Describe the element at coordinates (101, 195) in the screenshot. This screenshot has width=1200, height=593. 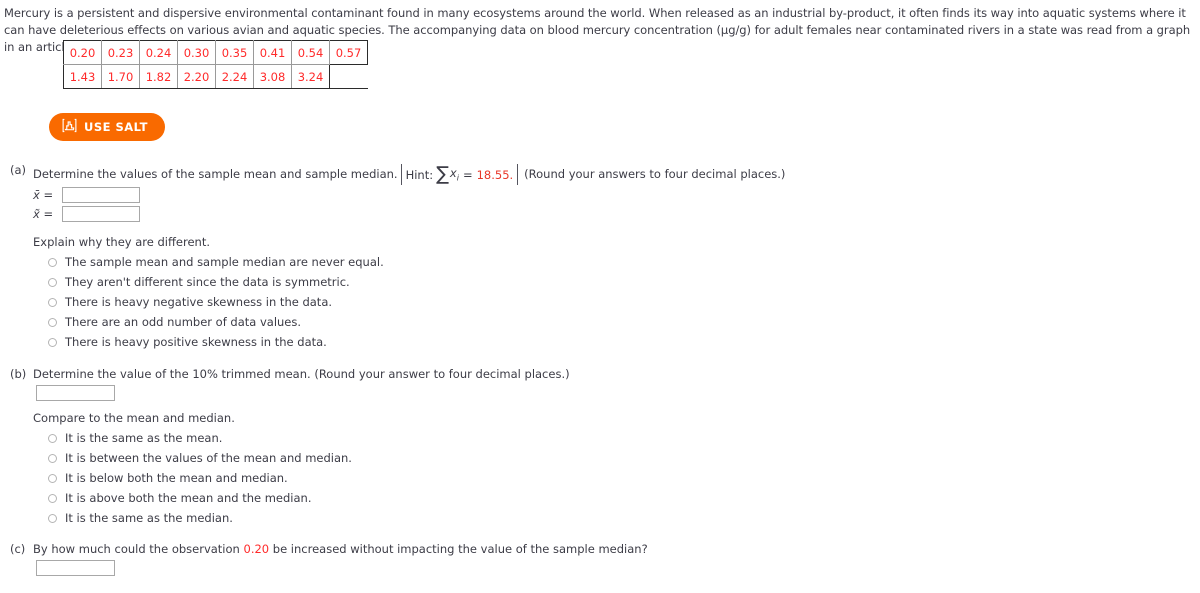
I see `sample-mean-input` at that location.